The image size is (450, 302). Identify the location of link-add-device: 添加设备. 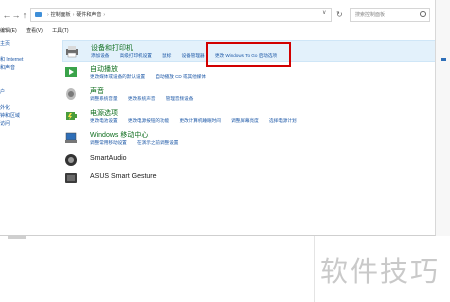
(100, 55).